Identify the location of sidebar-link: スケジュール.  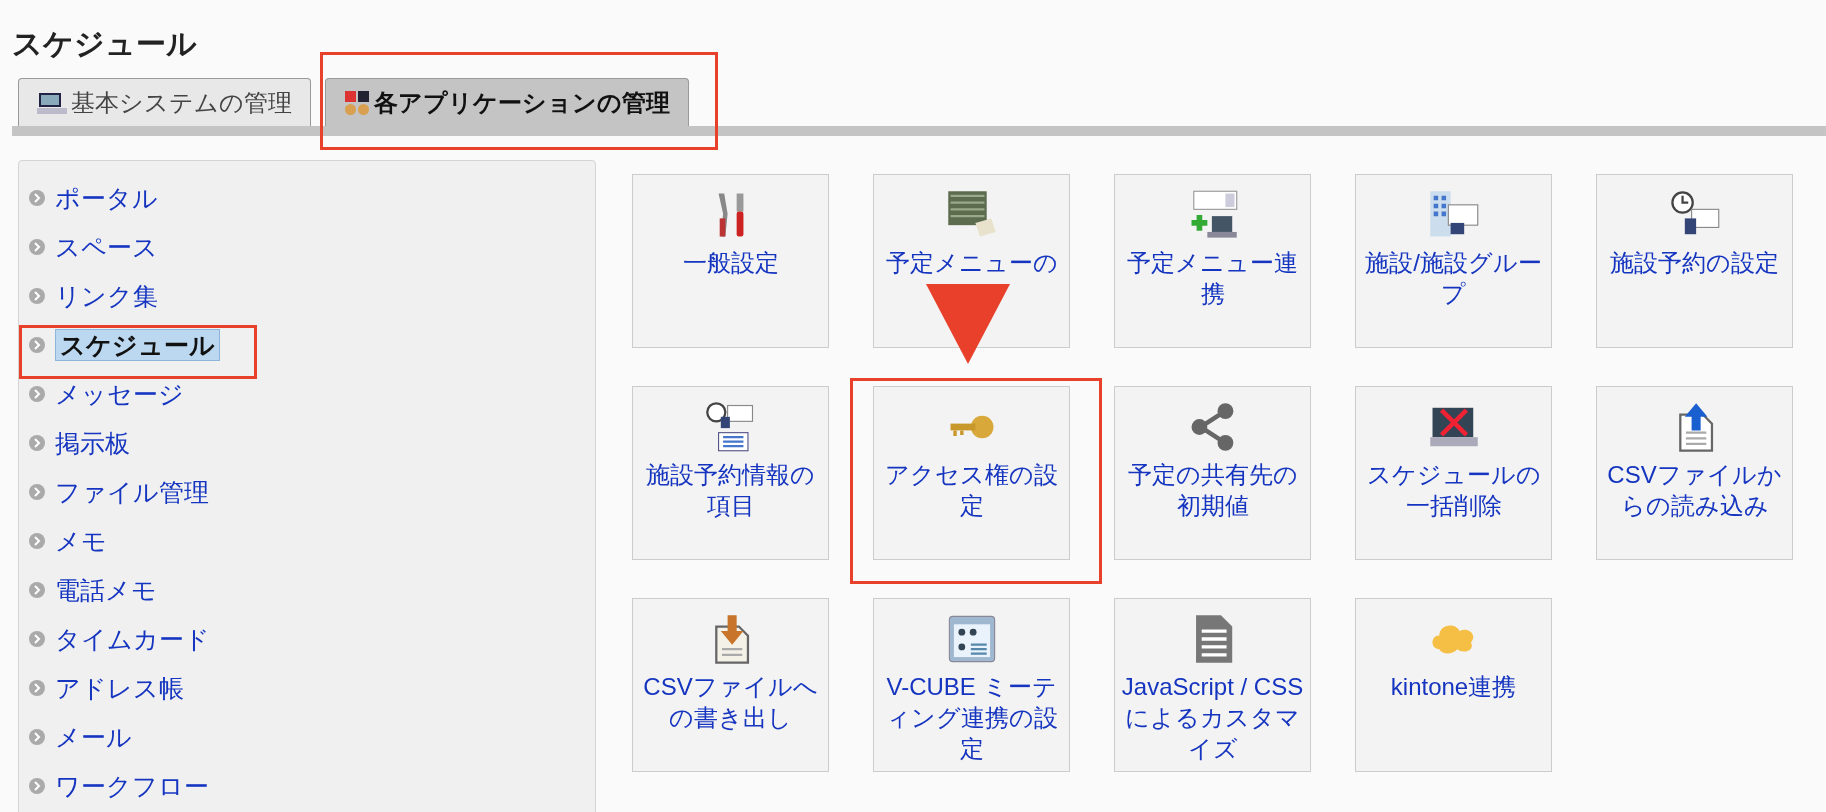
(137, 344).